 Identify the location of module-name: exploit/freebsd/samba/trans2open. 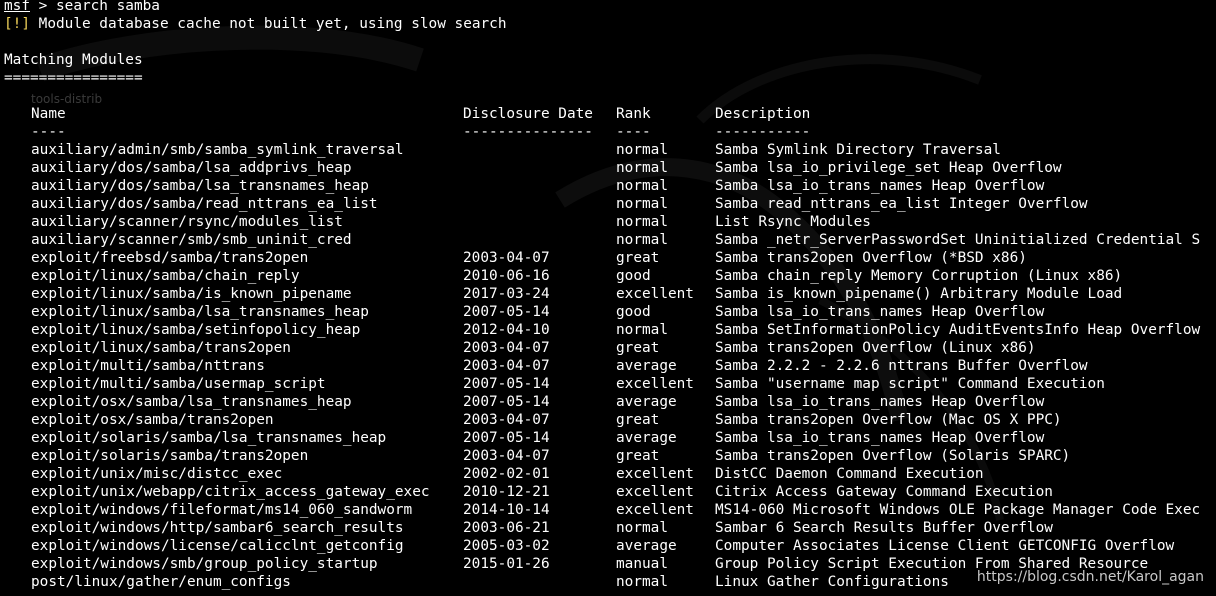
(170, 258).